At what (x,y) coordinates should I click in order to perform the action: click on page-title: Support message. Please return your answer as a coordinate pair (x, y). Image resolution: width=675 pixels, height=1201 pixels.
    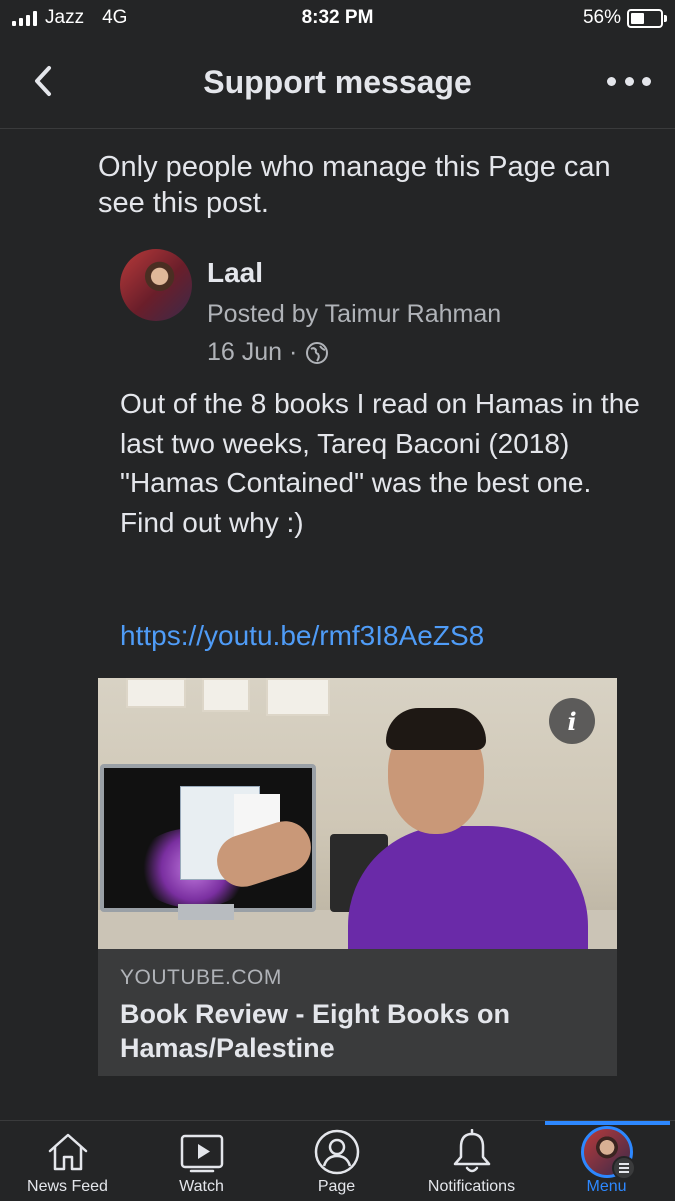
    Looking at the image, I should click on (337, 82).